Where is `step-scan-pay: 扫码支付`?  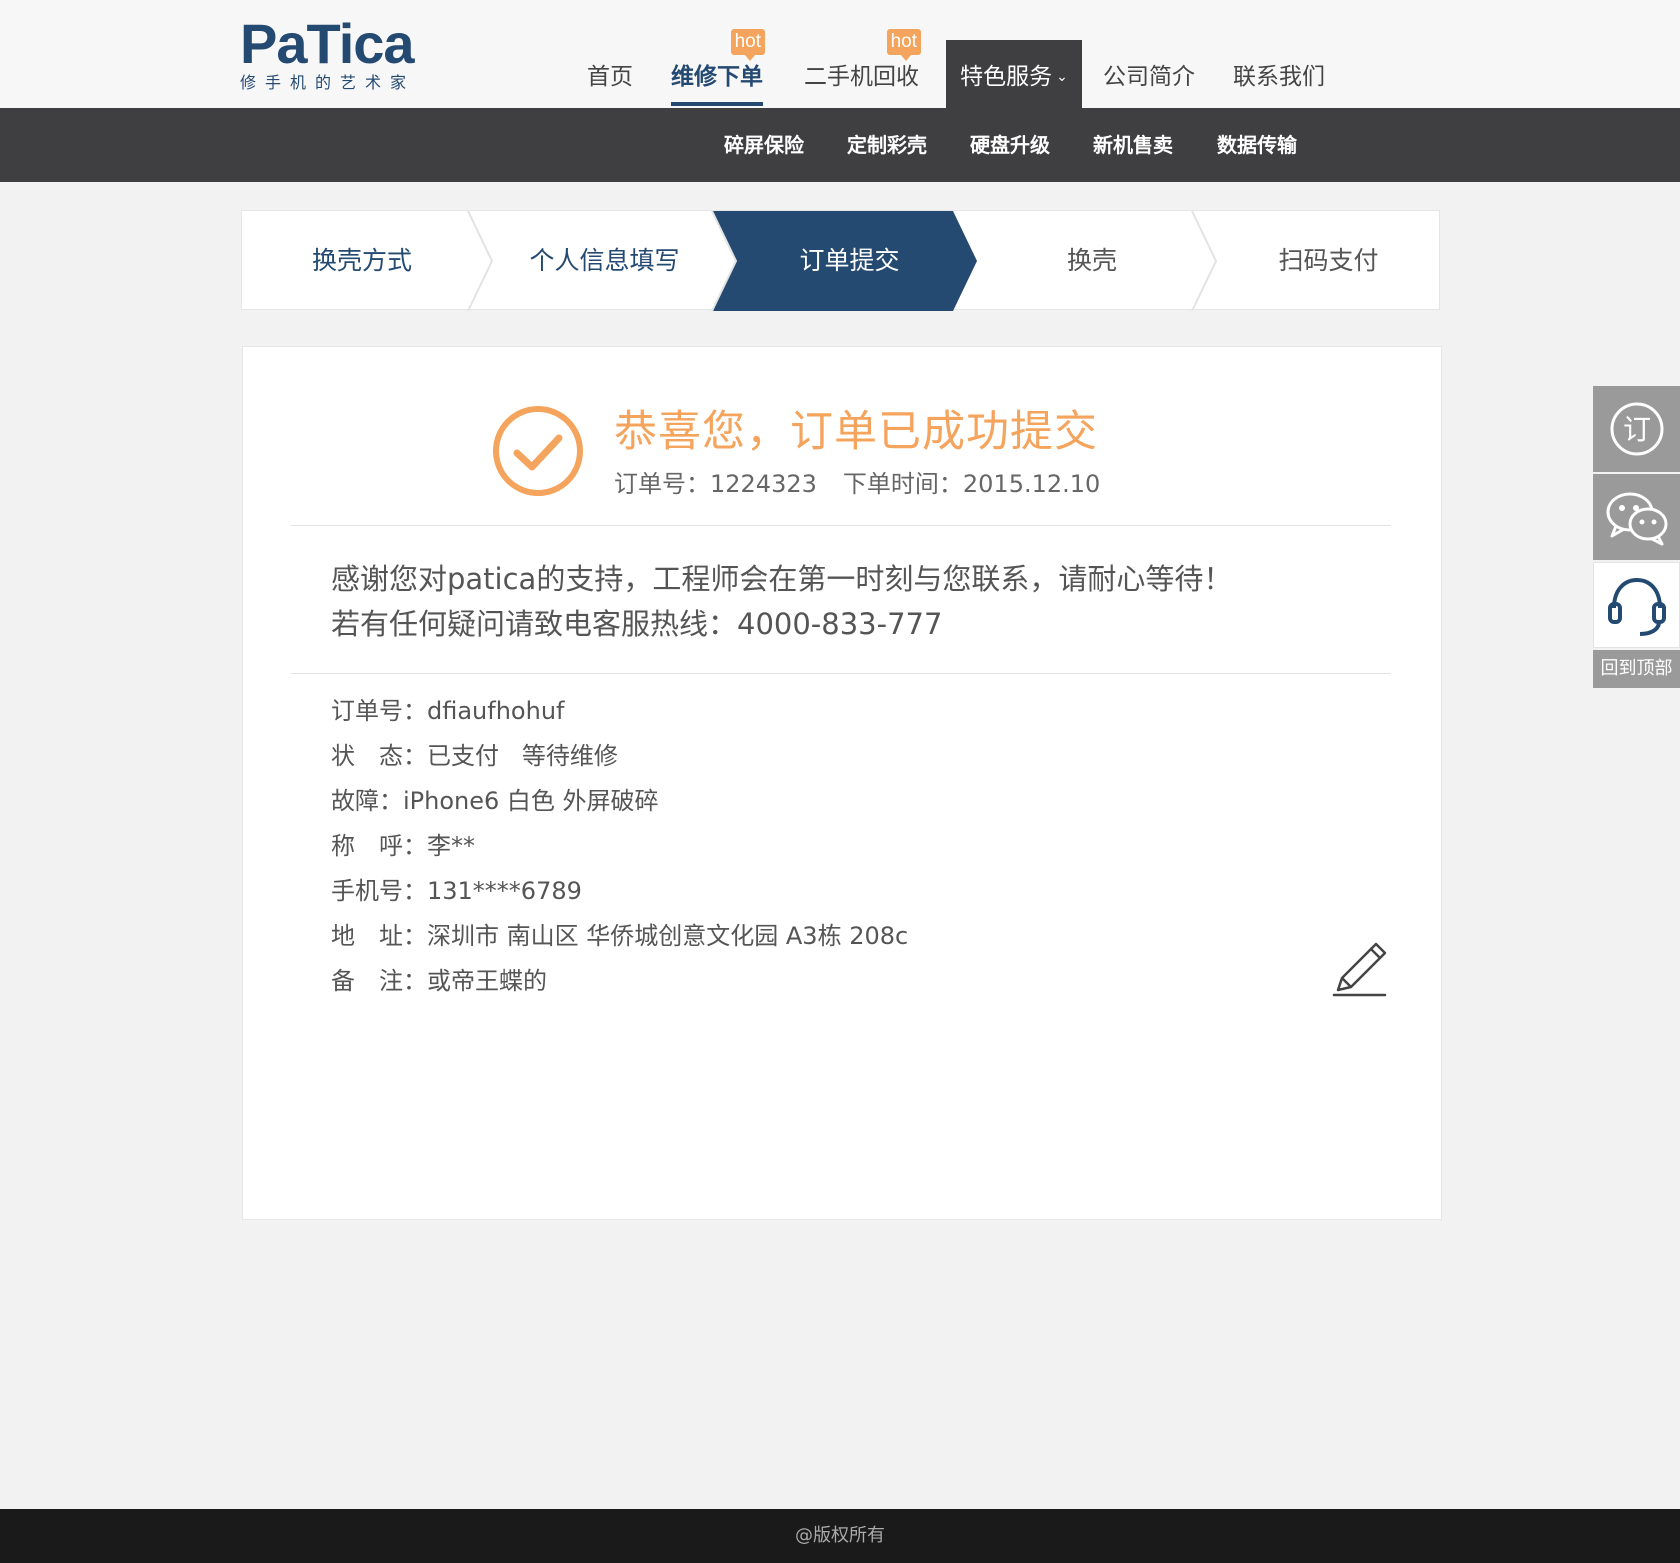
step-scan-pay: 扫码支付 is located at coordinates (1328, 260).